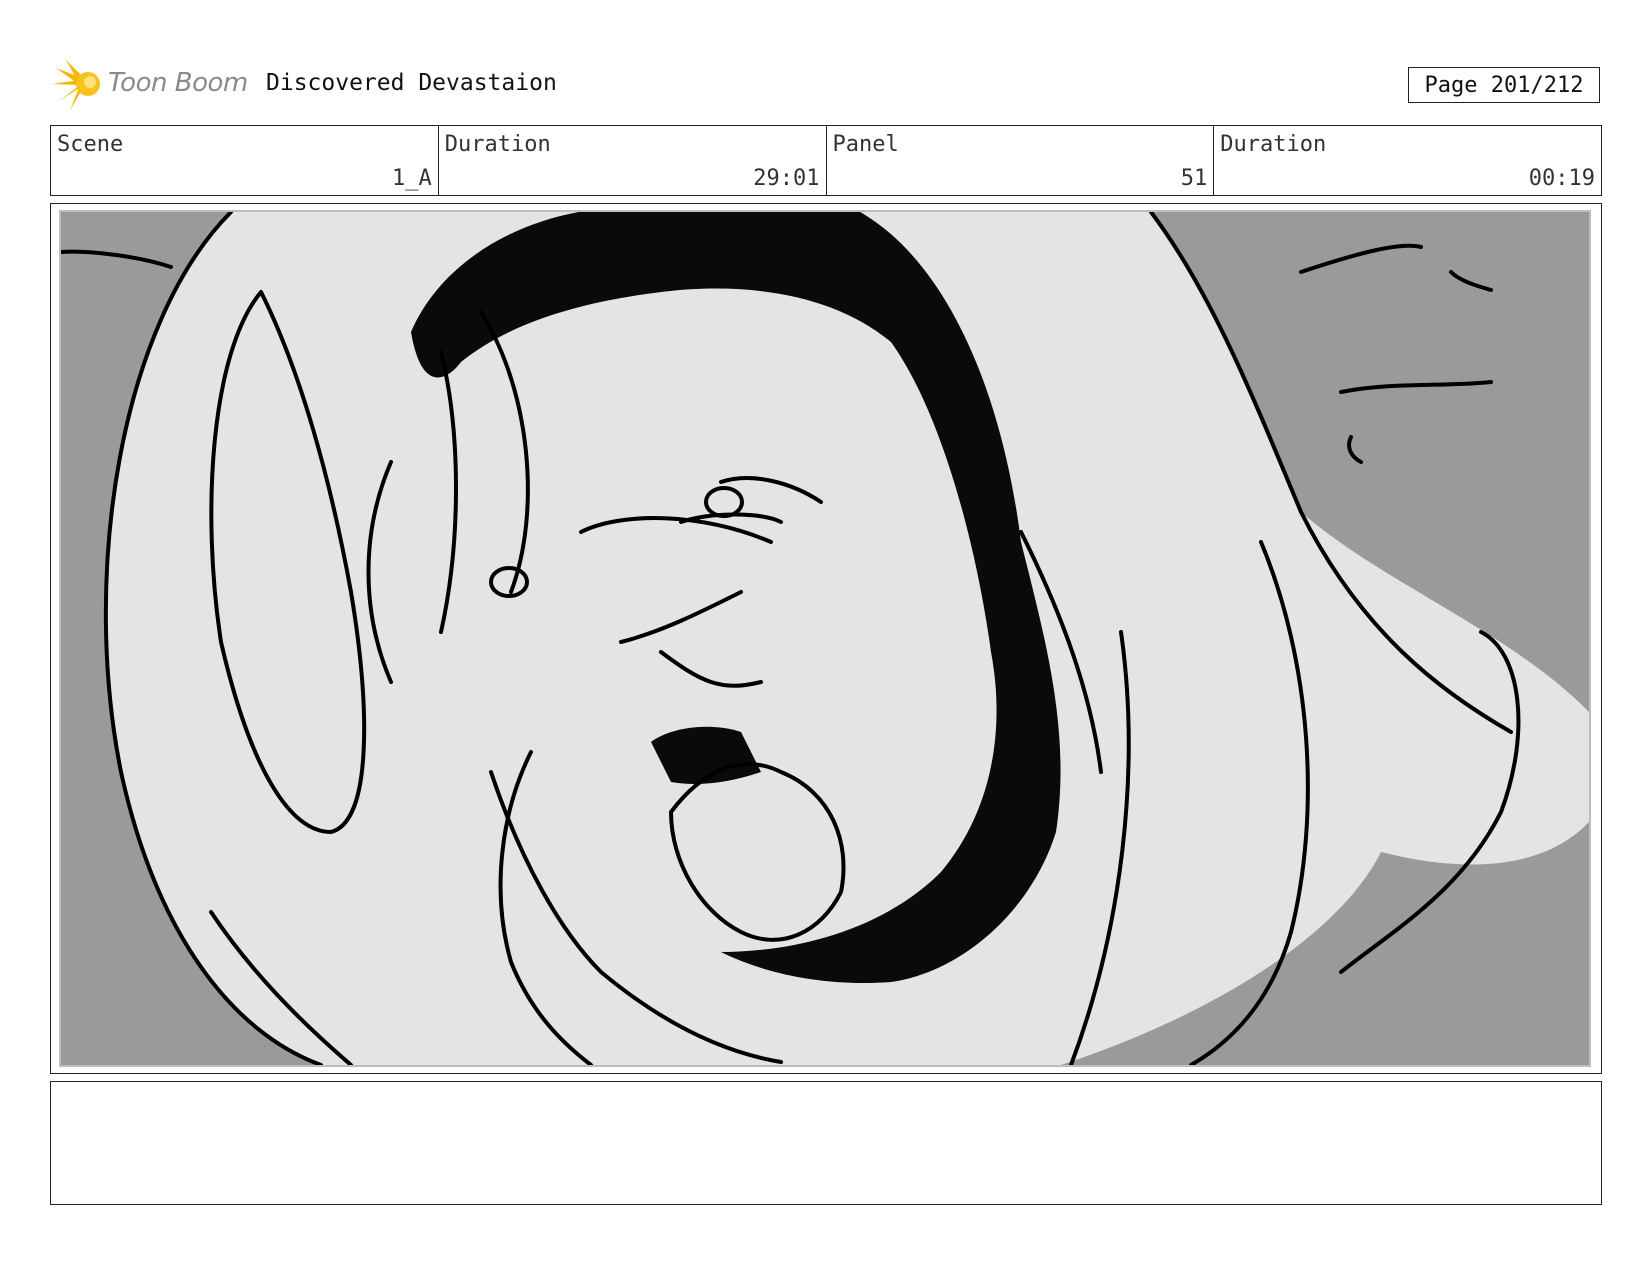 The height and width of the screenshot is (1276, 1648). Describe the element at coordinates (1021, 160) in the screenshot. I see `panel-cell: Panel 51` at that location.